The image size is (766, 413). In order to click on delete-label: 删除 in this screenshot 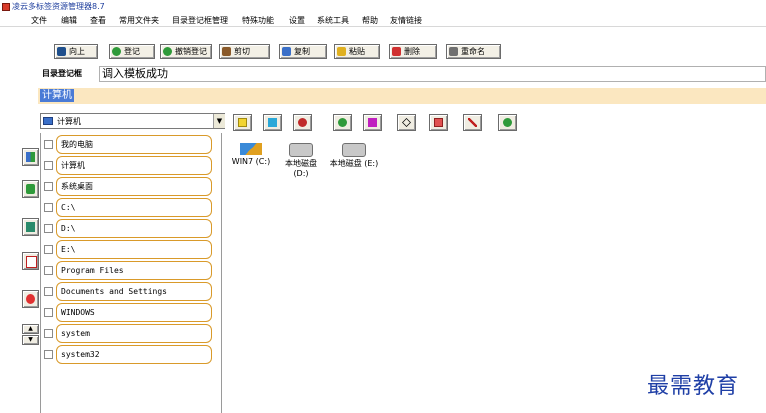, I will do `click(412, 51)`.